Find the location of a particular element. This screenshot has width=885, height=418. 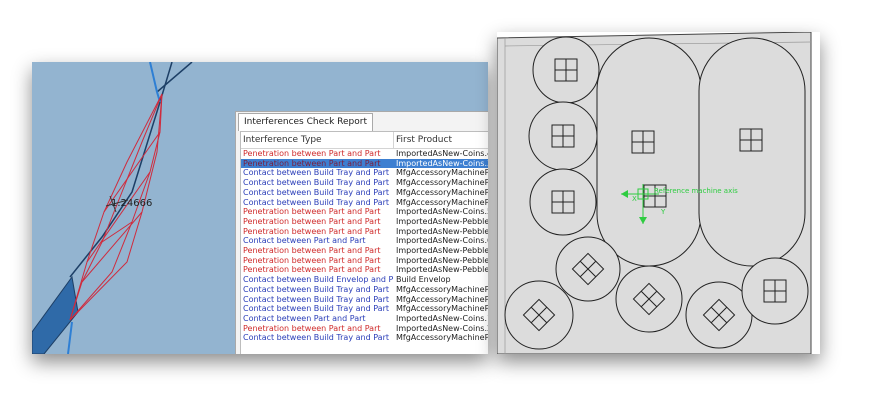

first-product-cell: ImportedAsNew-Coins.1 is located at coordinates (442, 318).